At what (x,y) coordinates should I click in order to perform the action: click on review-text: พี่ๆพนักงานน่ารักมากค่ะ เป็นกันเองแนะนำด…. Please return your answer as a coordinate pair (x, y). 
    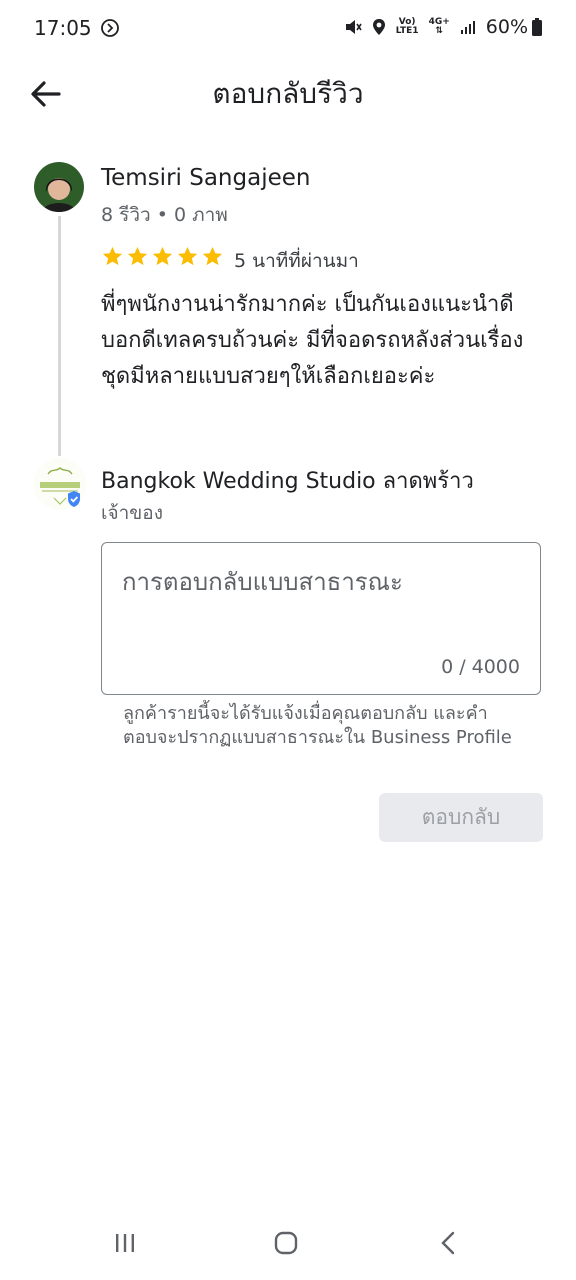
    Looking at the image, I should click on (312, 340).